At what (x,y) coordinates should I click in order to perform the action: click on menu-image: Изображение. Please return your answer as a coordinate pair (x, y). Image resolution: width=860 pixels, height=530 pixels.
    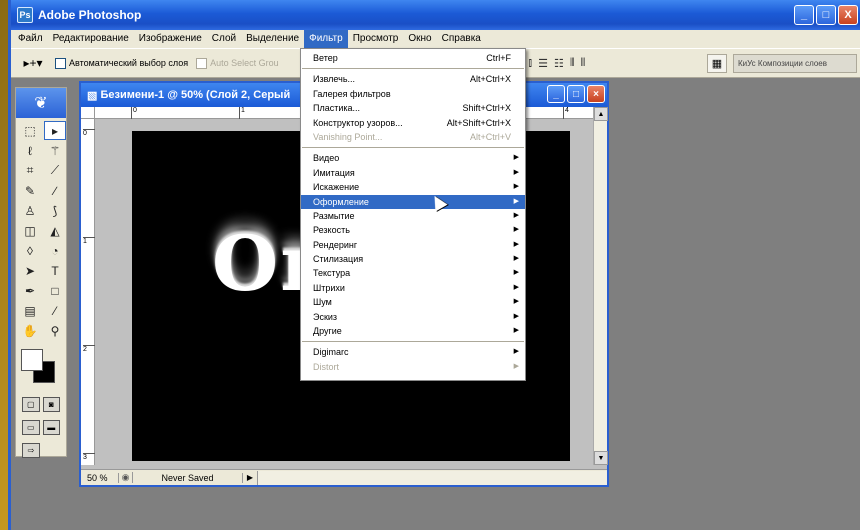
    Looking at the image, I should click on (170, 39).